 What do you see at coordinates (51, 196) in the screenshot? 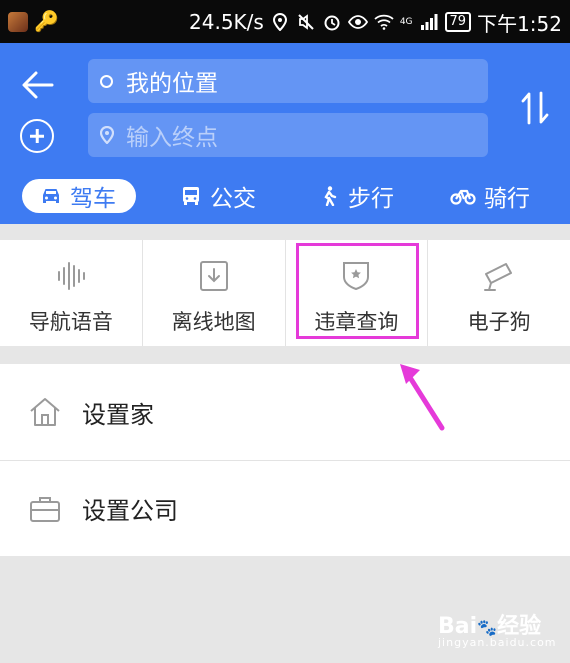
I see `car-icon` at bounding box center [51, 196].